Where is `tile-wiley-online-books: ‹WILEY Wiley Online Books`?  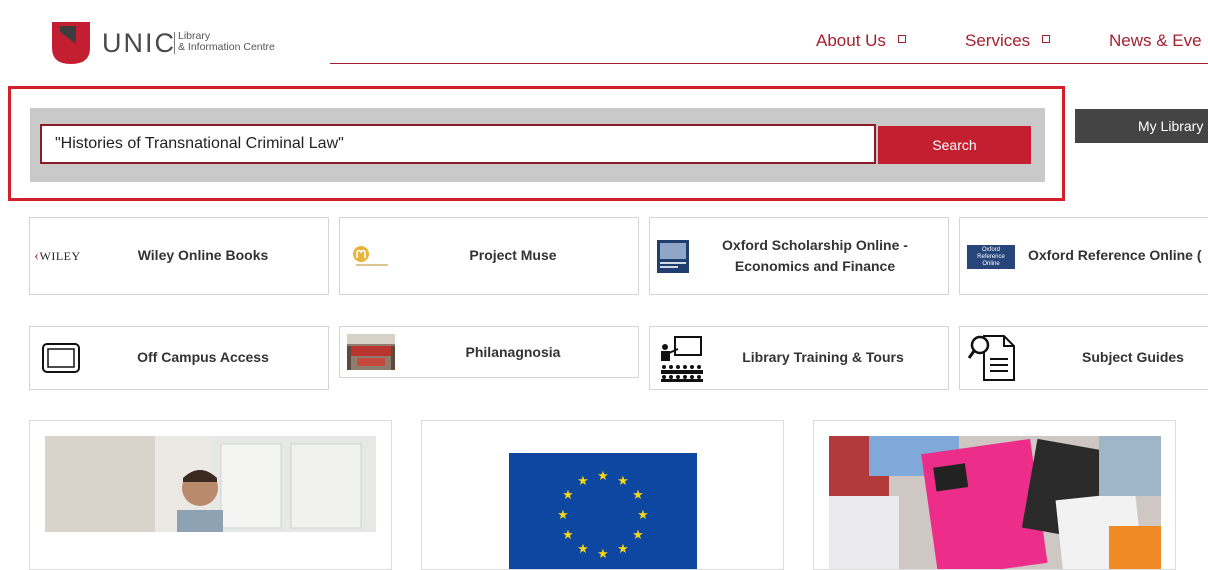
tile-wiley-online-books: ‹WILEY Wiley Online Books is located at coordinates (179, 256).